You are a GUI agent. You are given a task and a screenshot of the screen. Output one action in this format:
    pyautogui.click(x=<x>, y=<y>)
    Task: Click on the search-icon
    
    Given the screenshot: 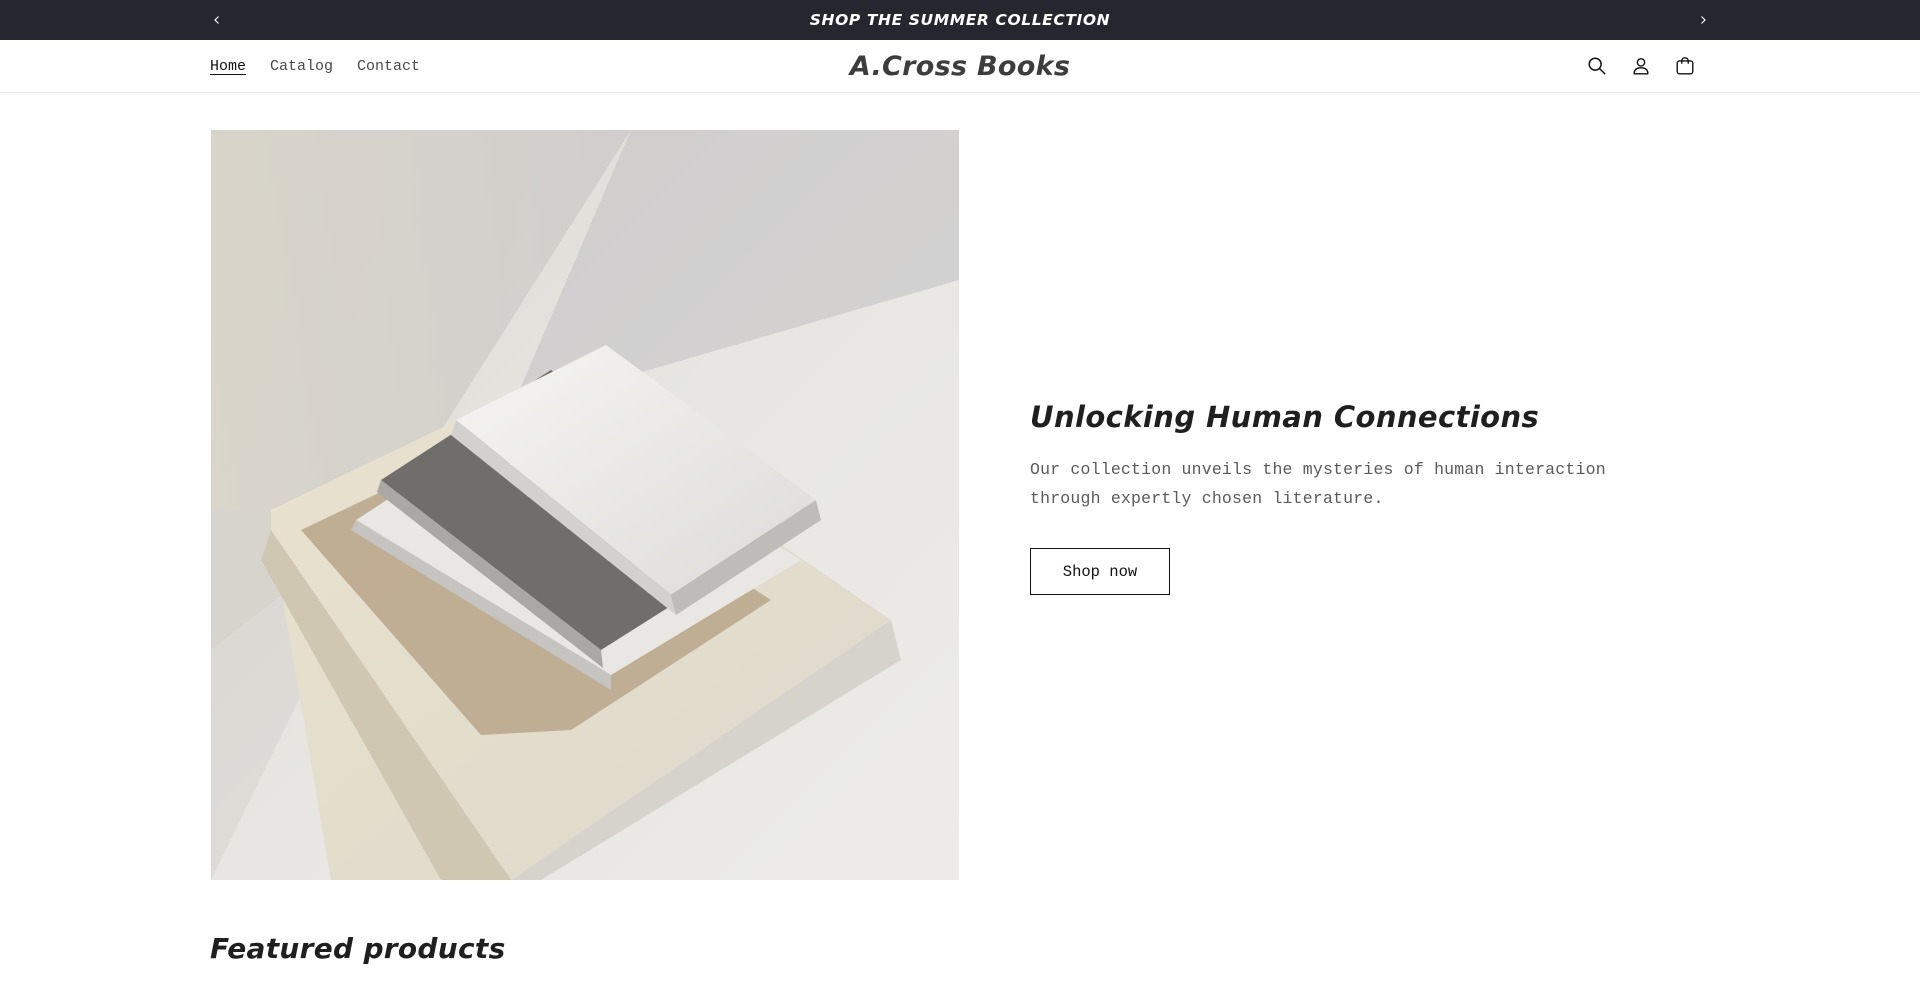 What is the action you would take?
    pyautogui.click(x=1597, y=66)
    